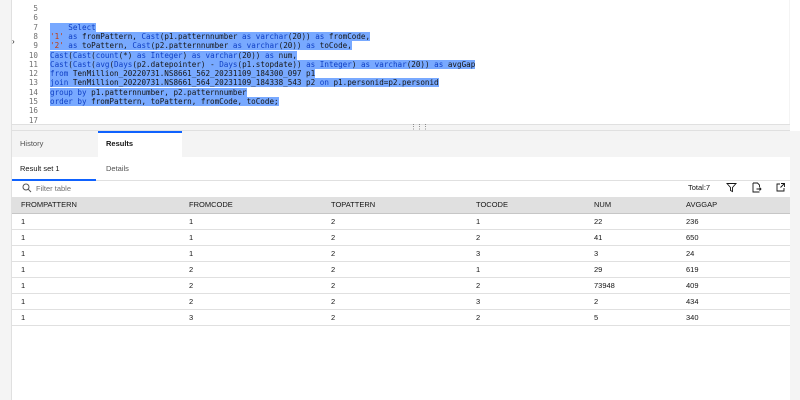 This screenshot has height=400, width=800. Describe the element at coordinates (13, 41) in the screenshot. I see `fold-marker-icon: ›` at that location.